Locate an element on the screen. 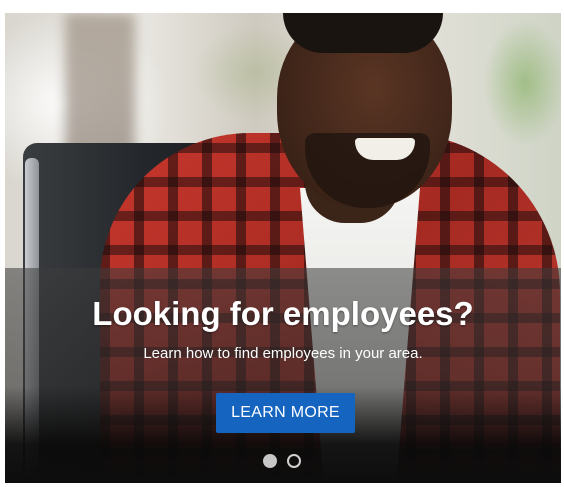  carousel-pagination is located at coordinates (282, 461).